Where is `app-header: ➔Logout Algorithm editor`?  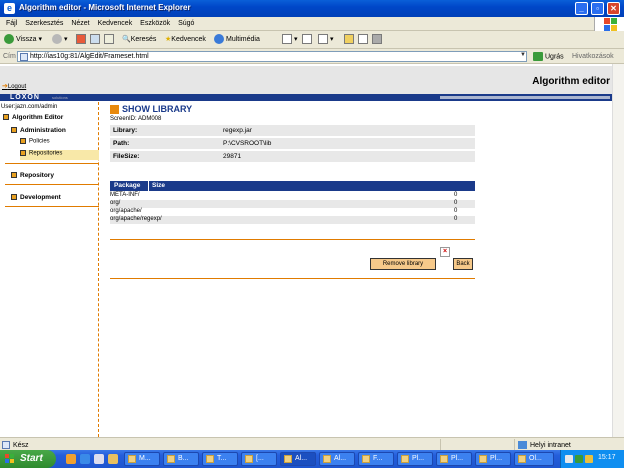 app-header: ➔Logout Algorithm editor is located at coordinates (306, 80).